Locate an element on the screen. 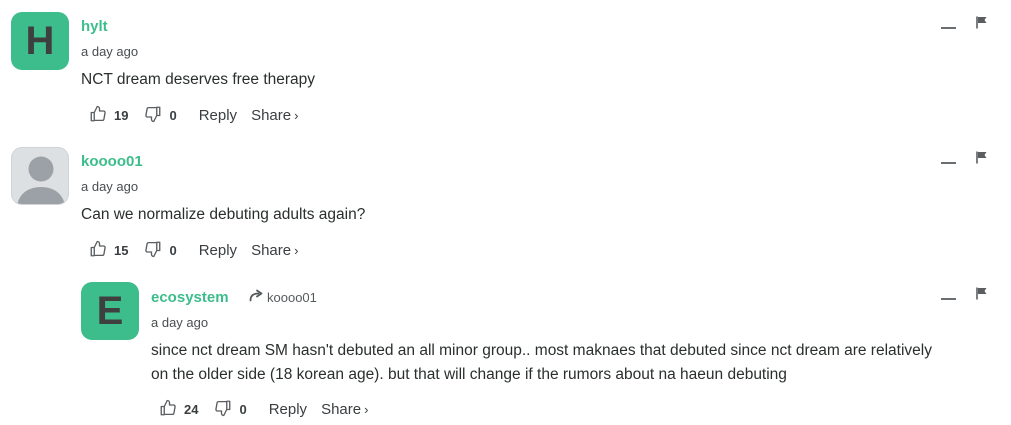 Image resolution: width=1011 pixels, height=425 pixels. default-avatar-icon is located at coordinates (41, 180).